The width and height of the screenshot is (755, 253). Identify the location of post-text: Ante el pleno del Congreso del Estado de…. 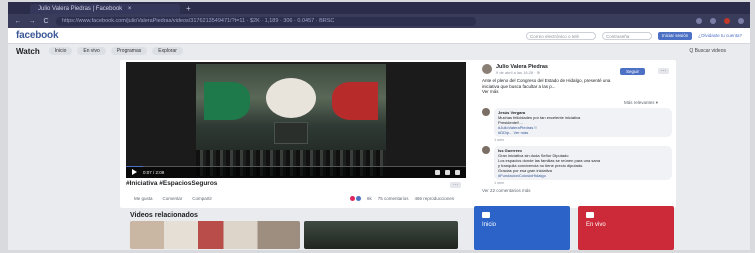
(572, 86).